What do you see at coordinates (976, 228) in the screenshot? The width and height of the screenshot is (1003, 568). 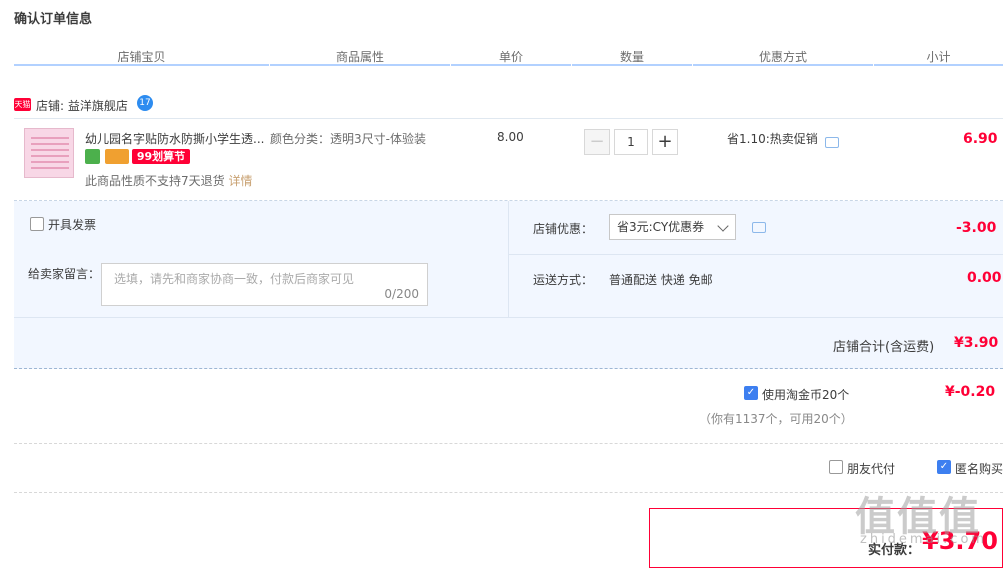 I see `coupon-amount: -3.00` at bounding box center [976, 228].